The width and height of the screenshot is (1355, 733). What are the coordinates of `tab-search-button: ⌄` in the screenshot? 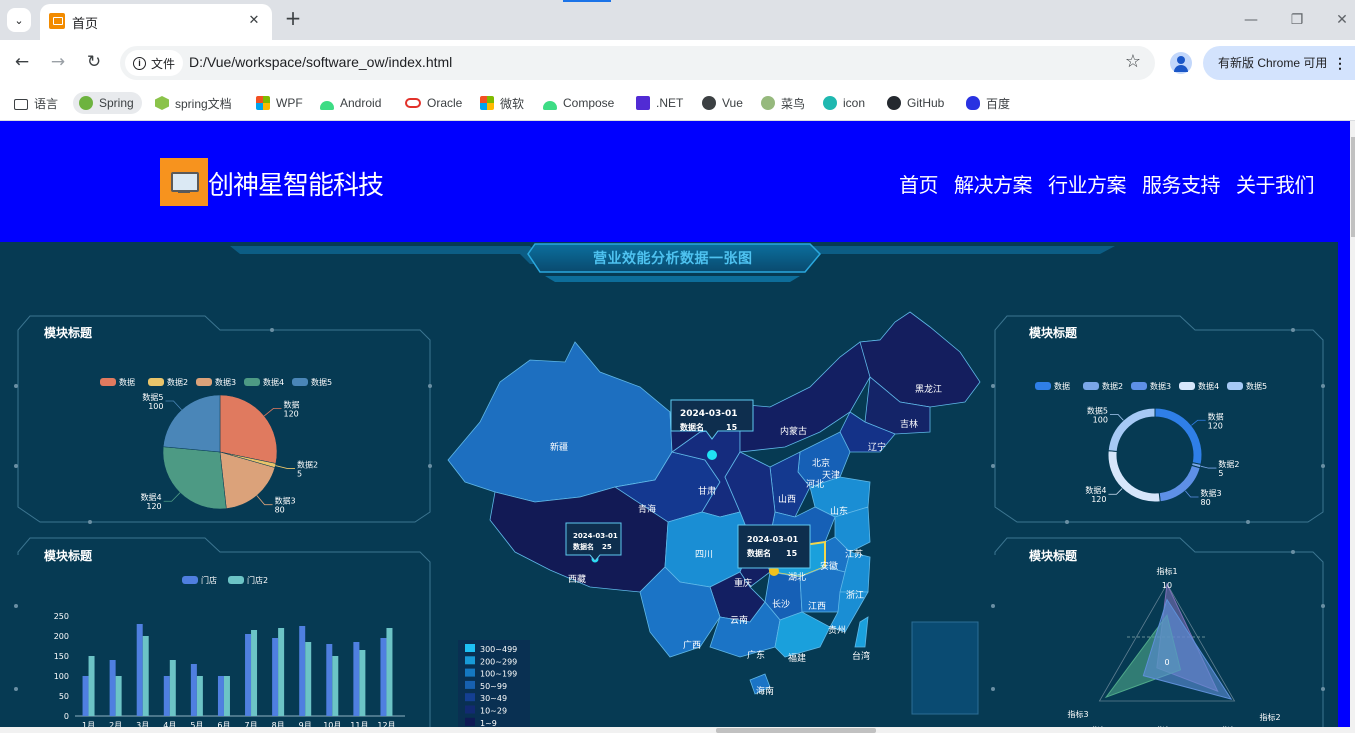 It's located at (19, 20).